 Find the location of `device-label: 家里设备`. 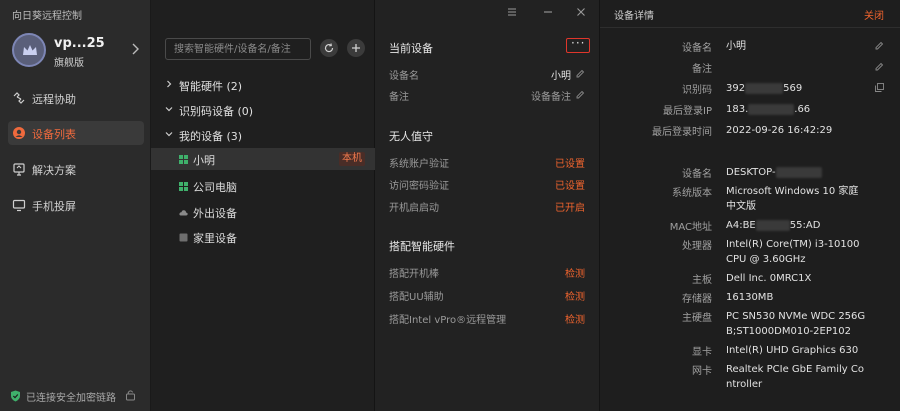

device-label: 家里设备 is located at coordinates (215, 238).